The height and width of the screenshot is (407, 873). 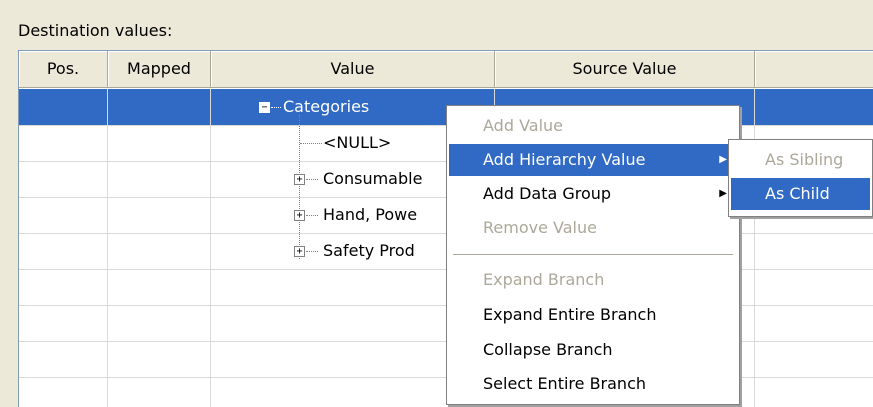 What do you see at coordinates (372, 179) in the screenshot?
I see `tree-node-consumable: Consumable` at bounding box center [372, 179].